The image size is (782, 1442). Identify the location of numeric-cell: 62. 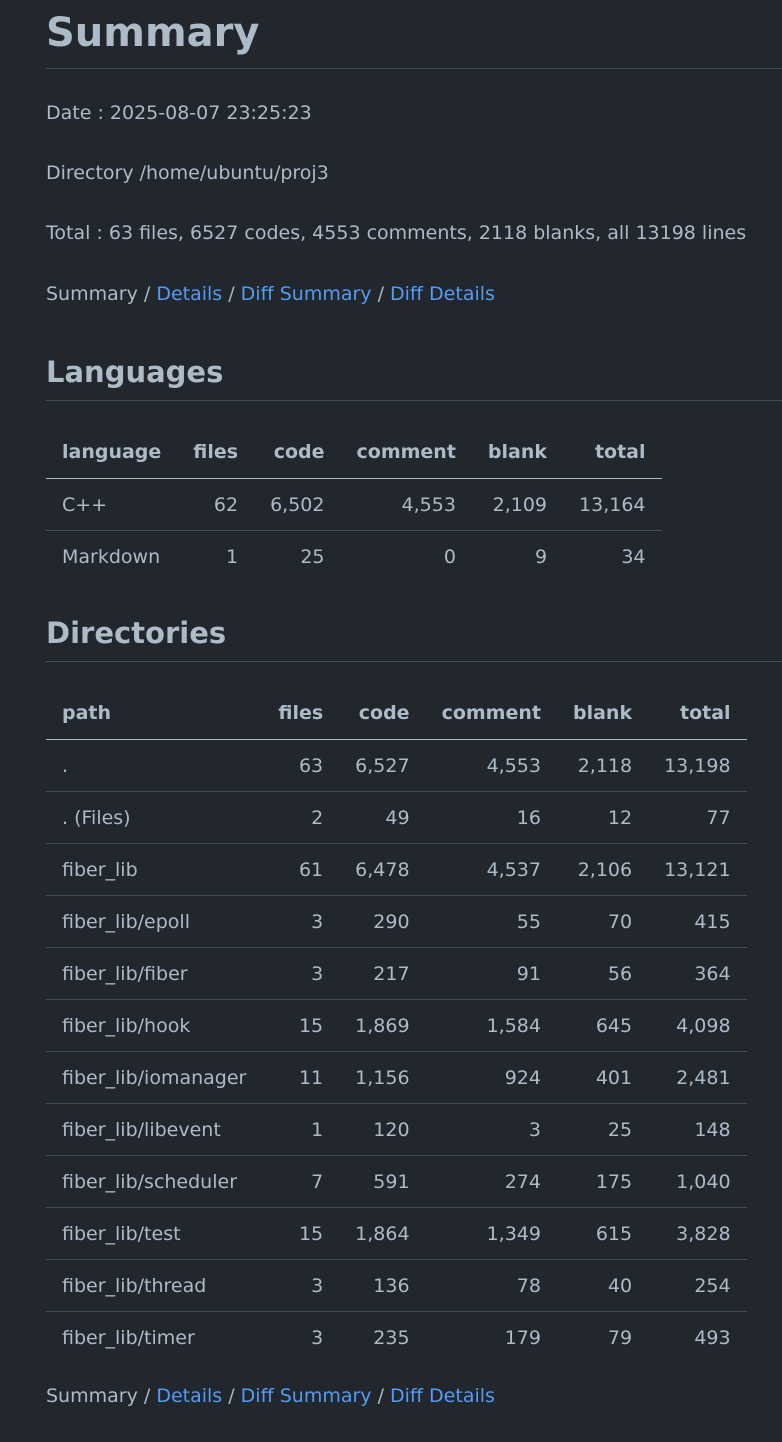
(216, 504).